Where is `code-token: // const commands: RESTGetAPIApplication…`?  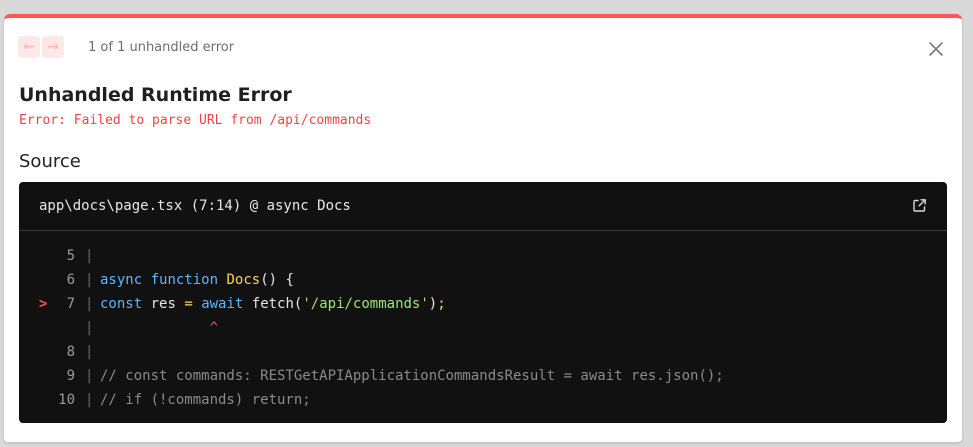
code-token: // const commands: RESTGetAPIApplication… is located at coordinates (412, 376).